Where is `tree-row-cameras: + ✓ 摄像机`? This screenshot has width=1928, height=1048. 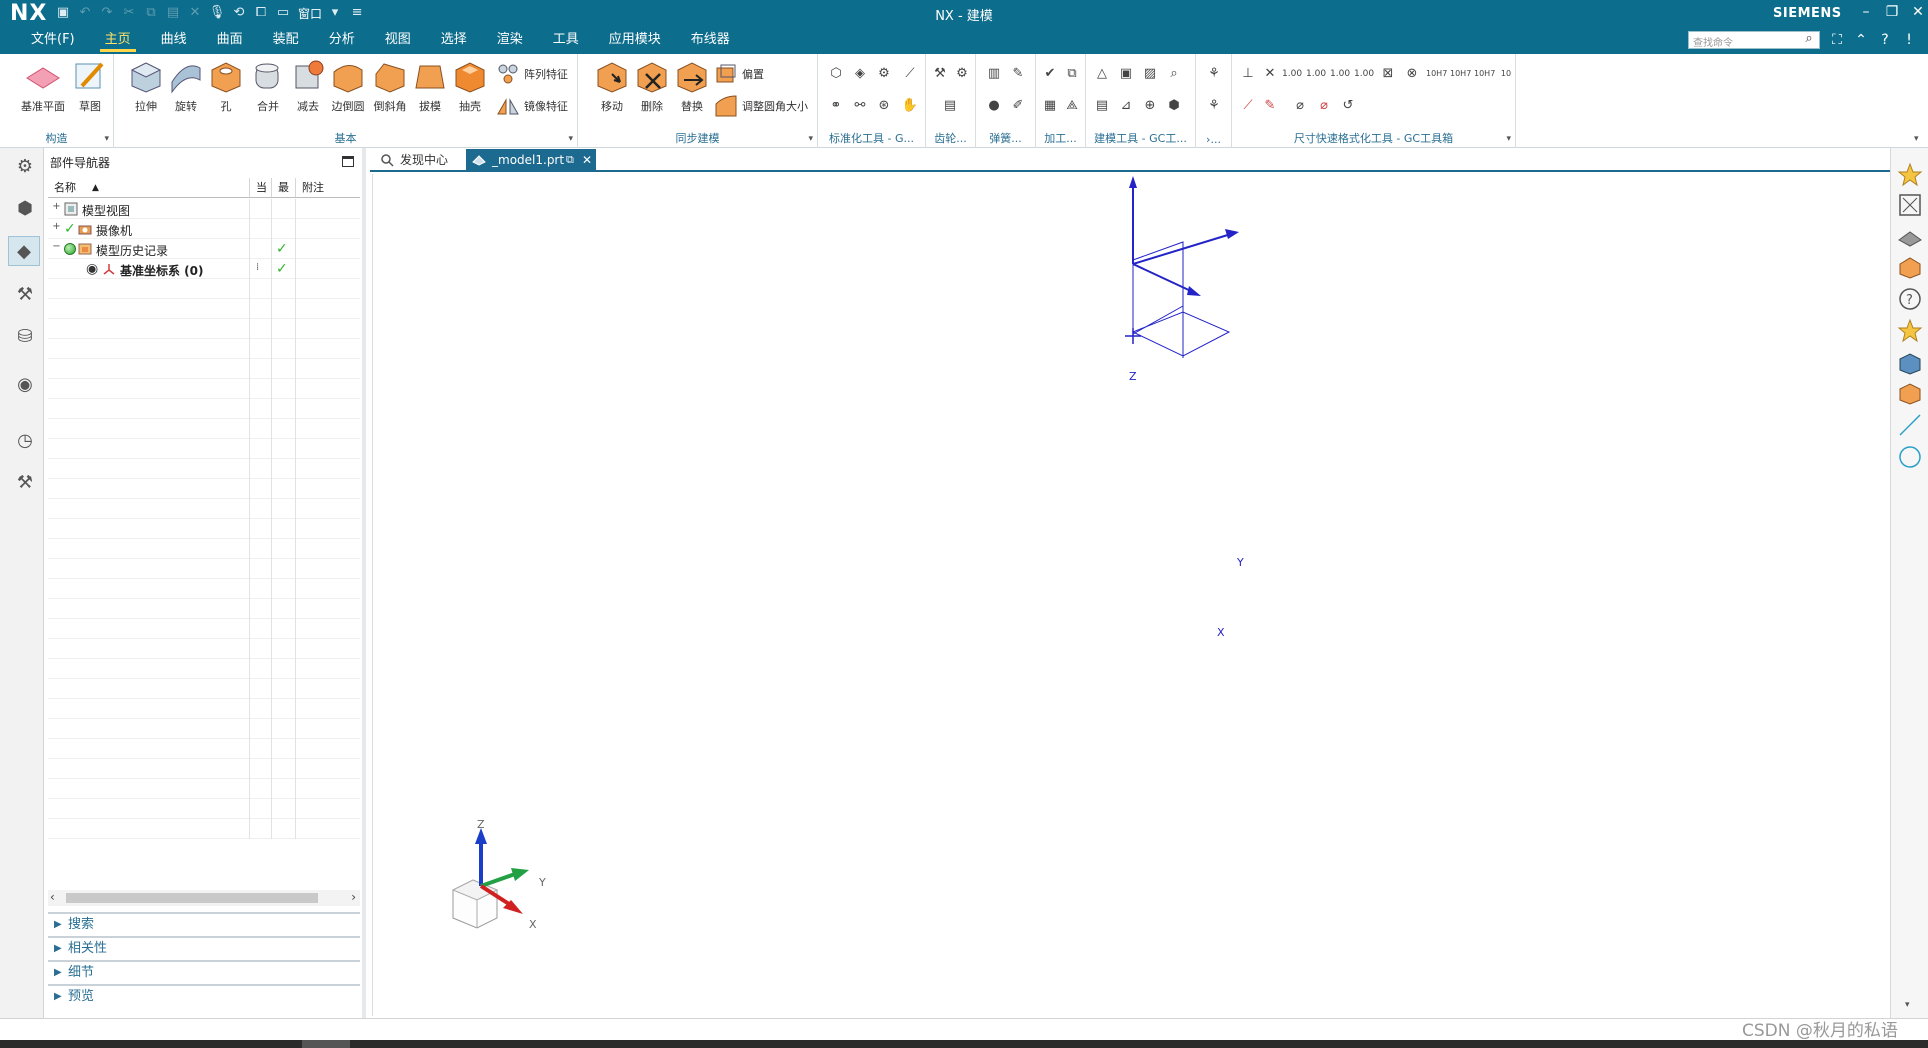
tree-row-cameras: + ✓ 摄像机 is located at coordinates (204, 229).